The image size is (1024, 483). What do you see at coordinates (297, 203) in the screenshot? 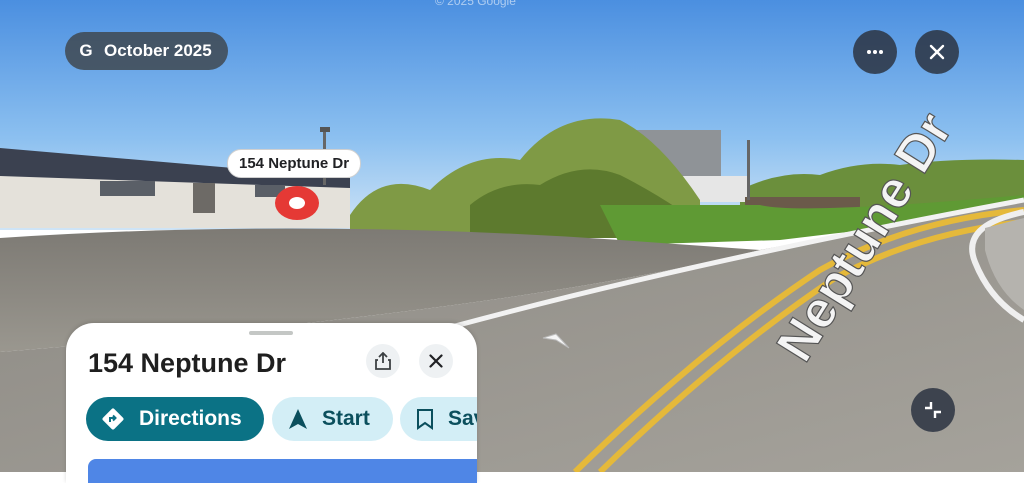
I see `location-pin-icon` at bounding box center [297, 203].